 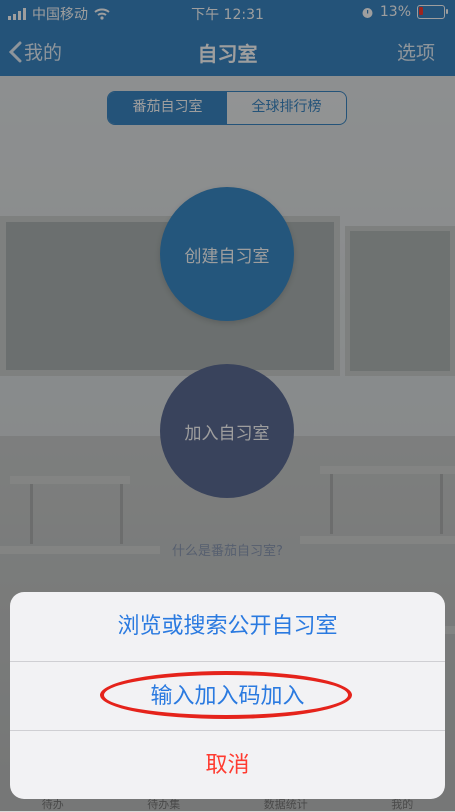 I want to click on browse-public-rooms-button: 浏览或搜索公开自习室, so click(x=227, y=626).